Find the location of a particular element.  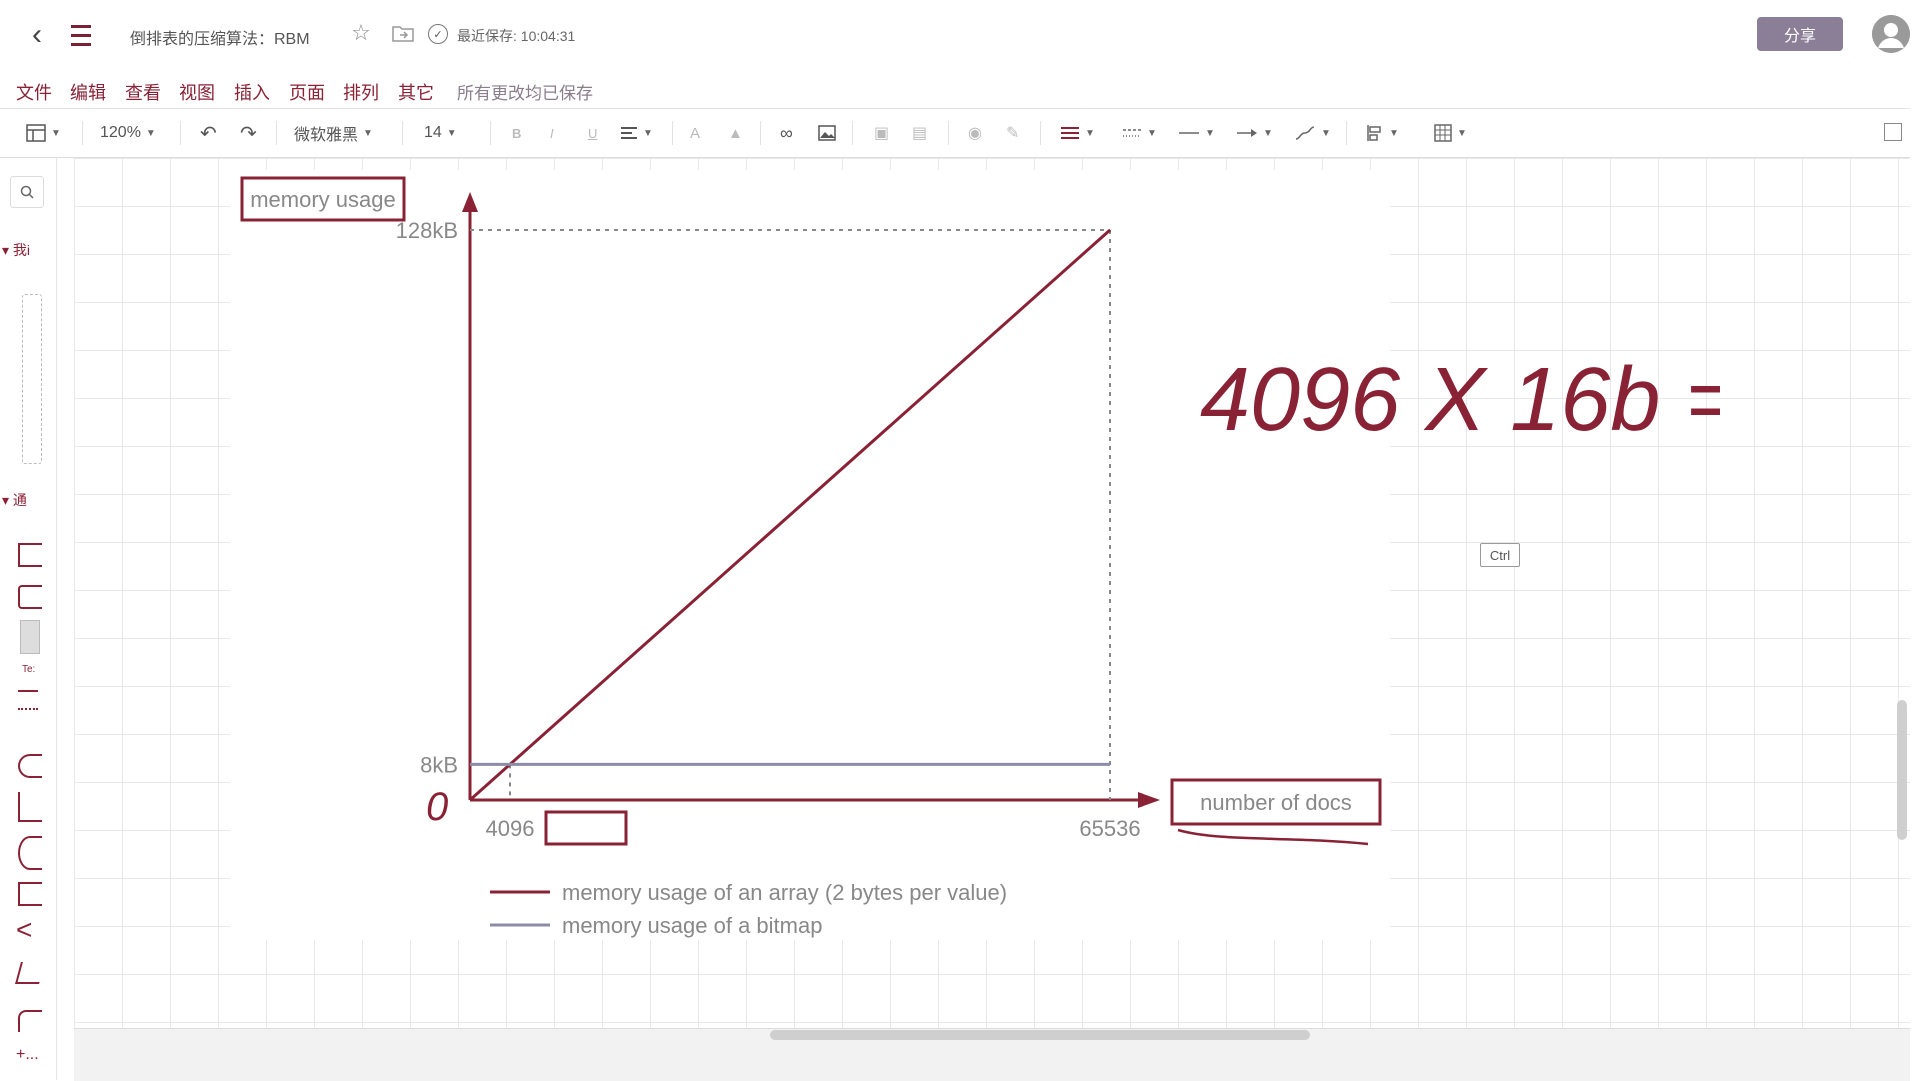

layout-panel-toggle: ▼ is located at coordinates (43, 133).